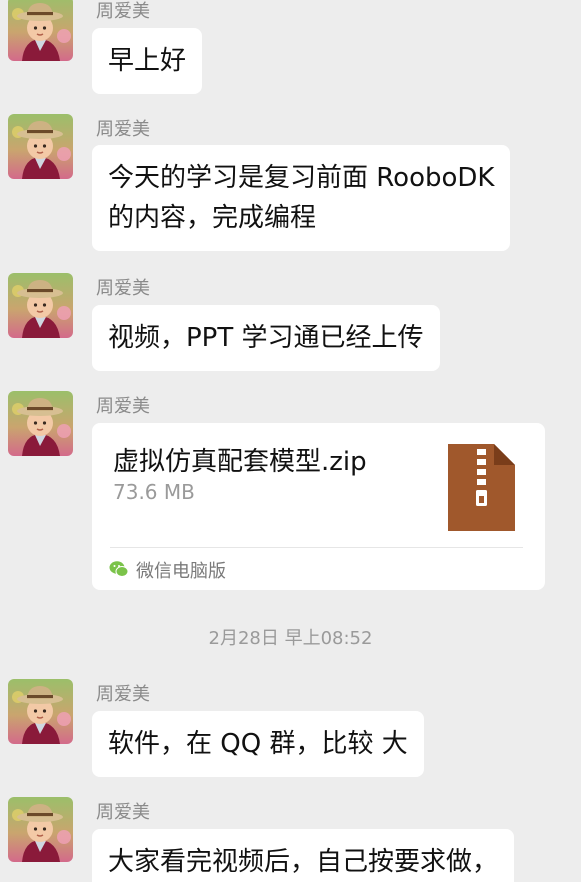 This screenshot has height=882, width=581. Describe the element at coordinates (119, 571) in the screenshot. I see `wechat-icon` at that location.